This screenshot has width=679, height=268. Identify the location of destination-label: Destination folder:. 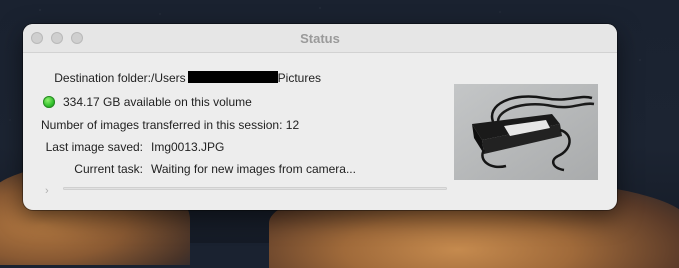
(102, 78).